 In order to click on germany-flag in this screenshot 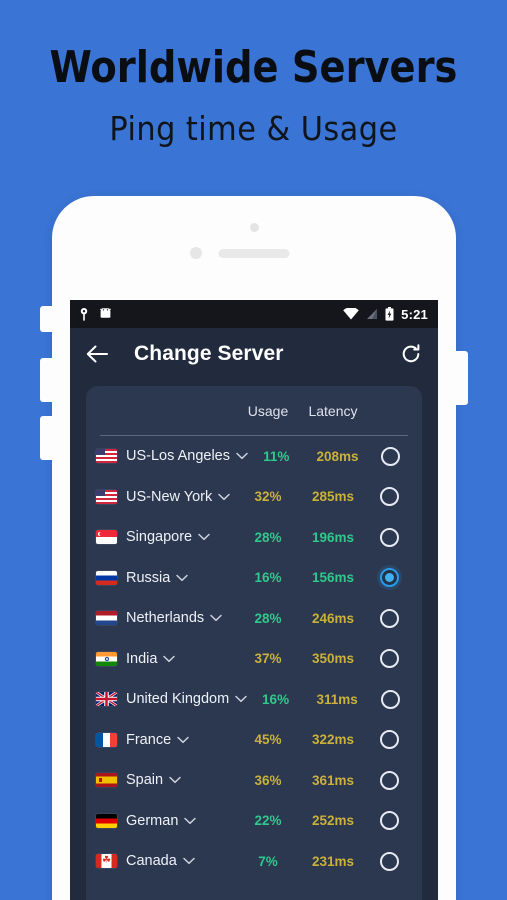, I will do `click(106, 820)`.